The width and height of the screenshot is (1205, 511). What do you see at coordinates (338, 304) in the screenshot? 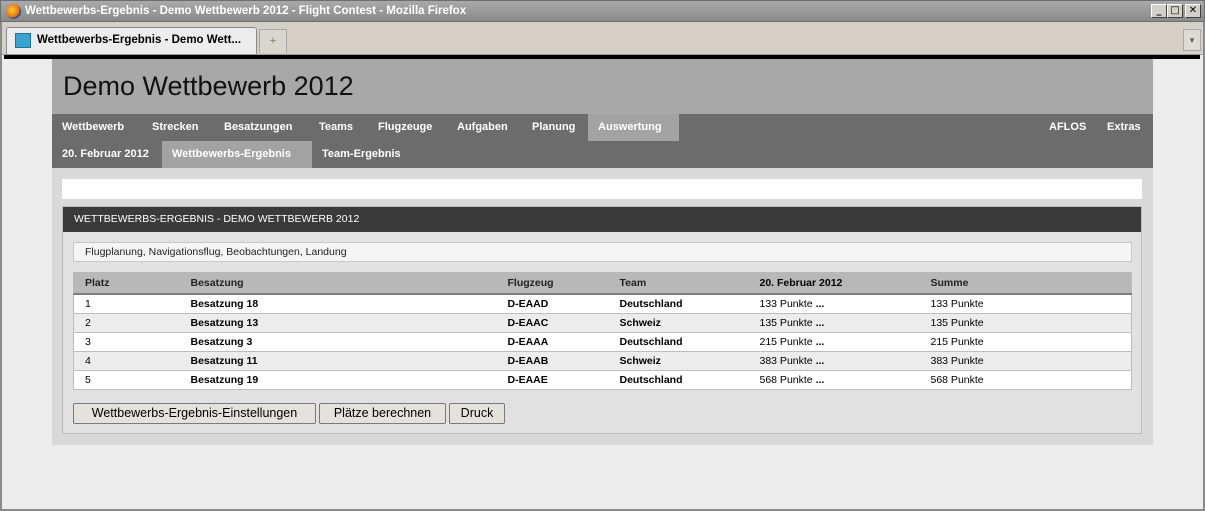
I see `cell-besatzung: Besatzung 18` at bounding box center [338, 304].